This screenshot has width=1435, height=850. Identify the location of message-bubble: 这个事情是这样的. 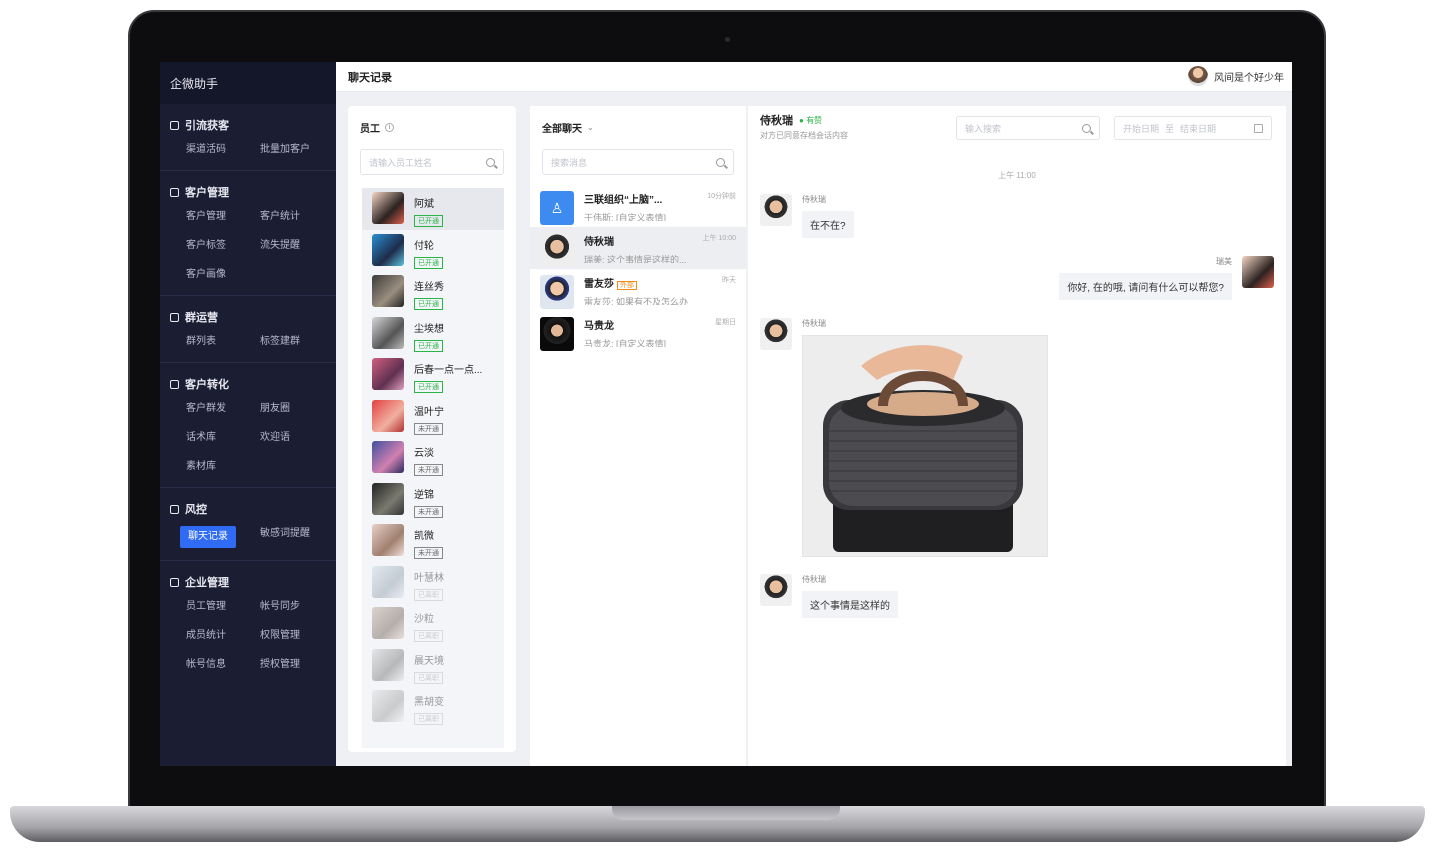
(850, 604).